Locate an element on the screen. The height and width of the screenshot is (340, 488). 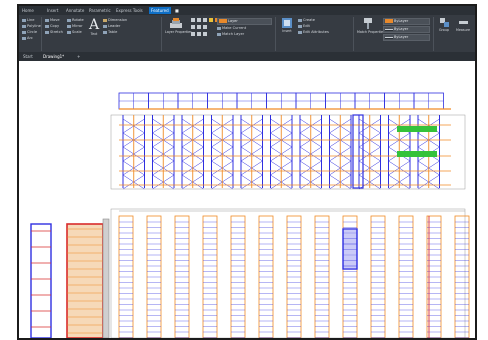
group-button: Group is located at coordinates (444, 24).